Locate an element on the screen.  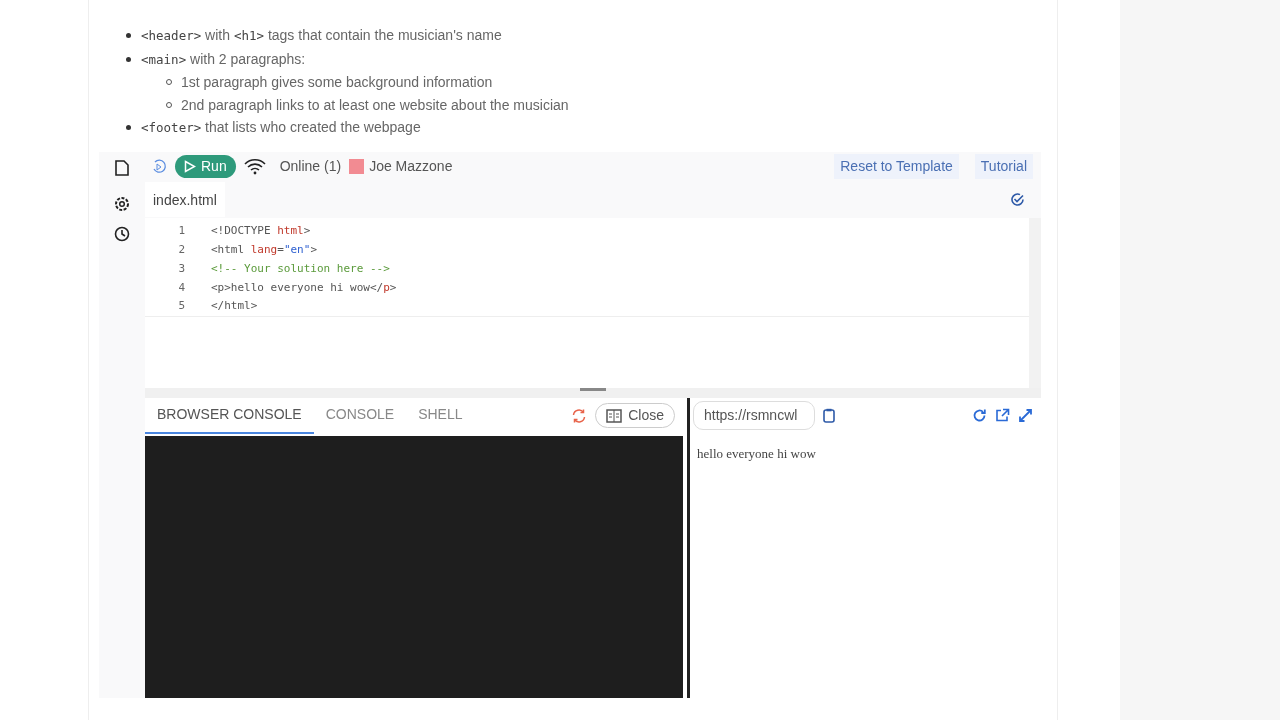
line-number: 5 is located at coordinates (181, 306).